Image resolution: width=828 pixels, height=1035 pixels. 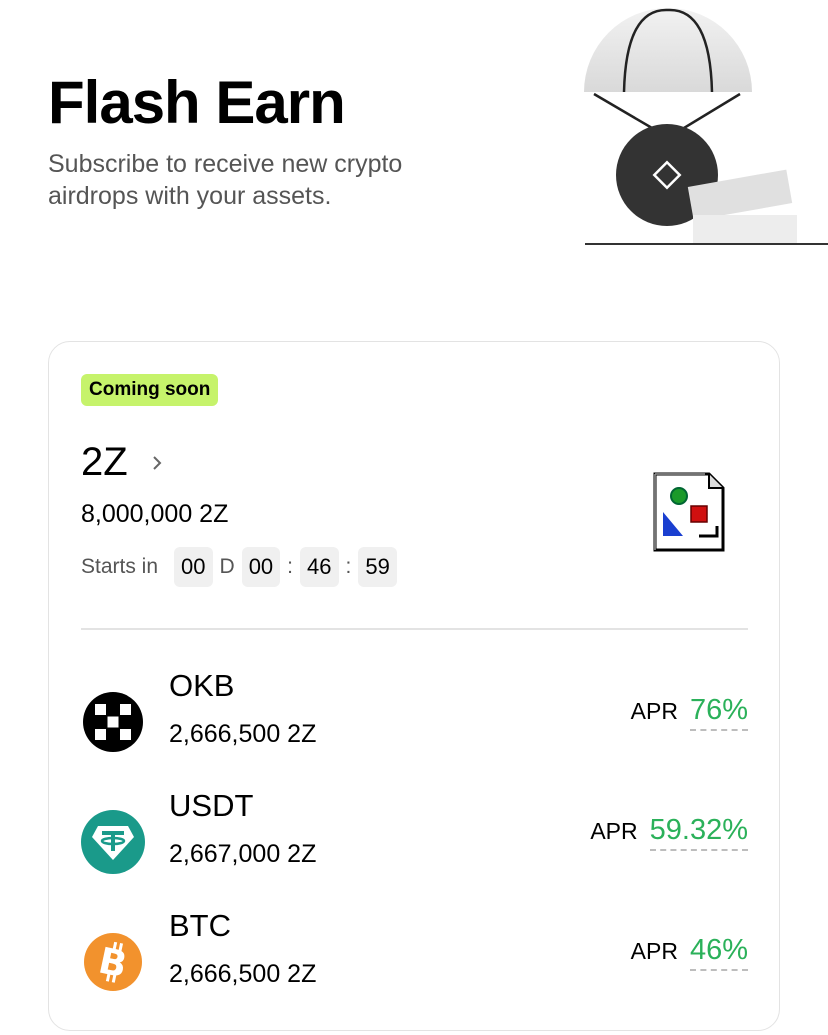 I want to click on project-title-link: 2Z, so click(x=124, y=462).